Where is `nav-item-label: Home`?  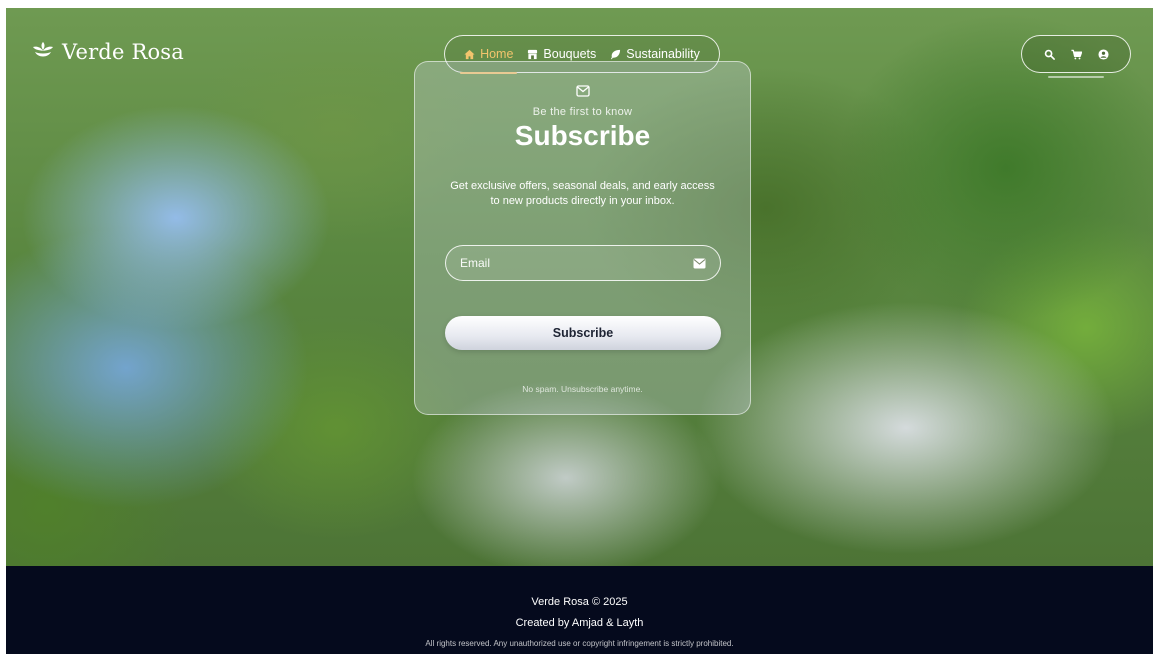 nav-item-label: Home is located at coordinates (497, 54).